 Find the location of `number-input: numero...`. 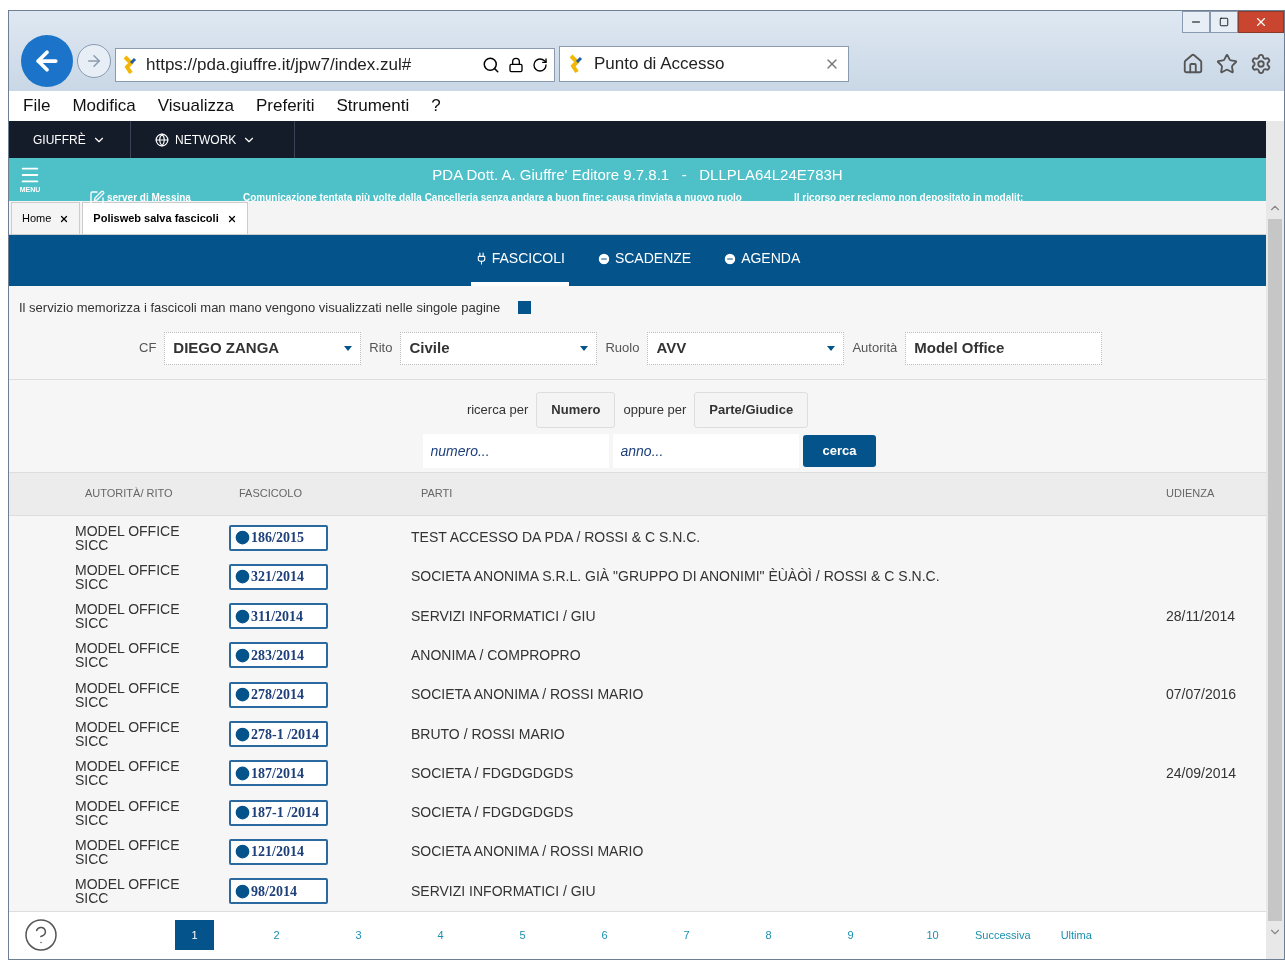

number-input: numero... is located at coordinates (515, 450).